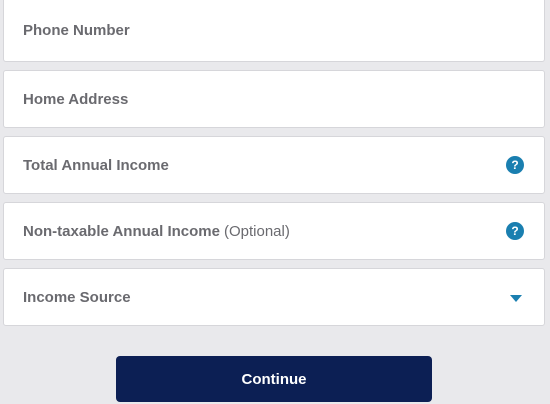 This screenshot has height=404, width=550. What do you see at coordinates (256, 231) in the screenshot?
I see `optional-hint: (Optional)` at bounding box center [256, 231].